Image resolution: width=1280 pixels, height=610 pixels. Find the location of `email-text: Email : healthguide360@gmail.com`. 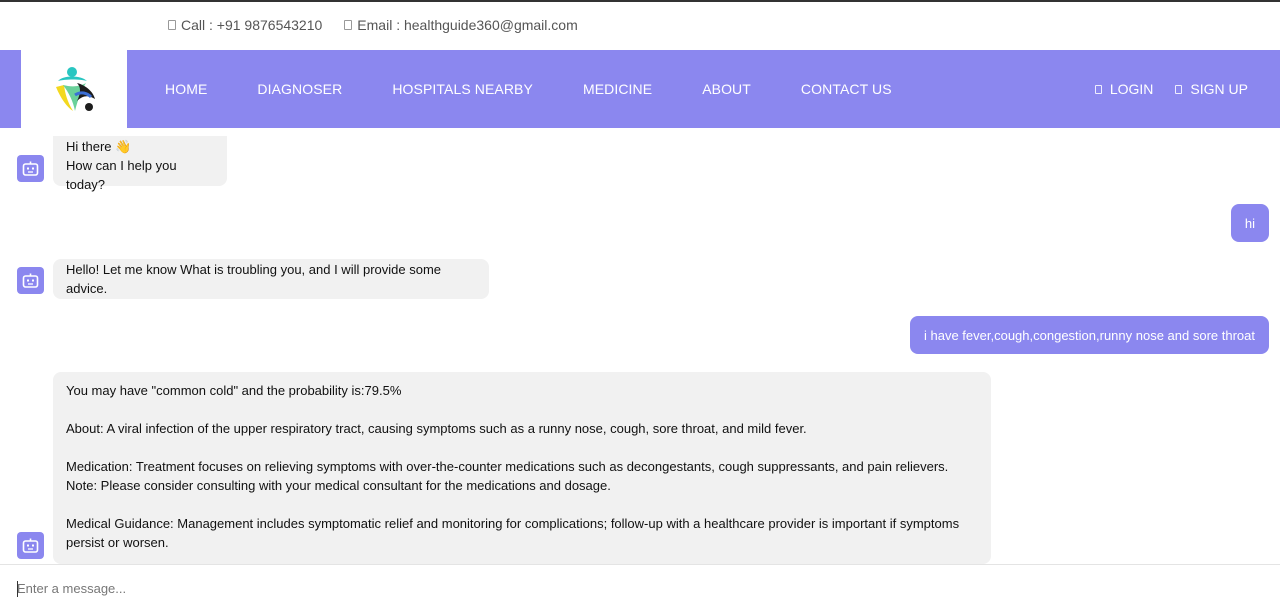

email-text: Email : healthguide360@gmail.com is located at coordinates (467, 25).